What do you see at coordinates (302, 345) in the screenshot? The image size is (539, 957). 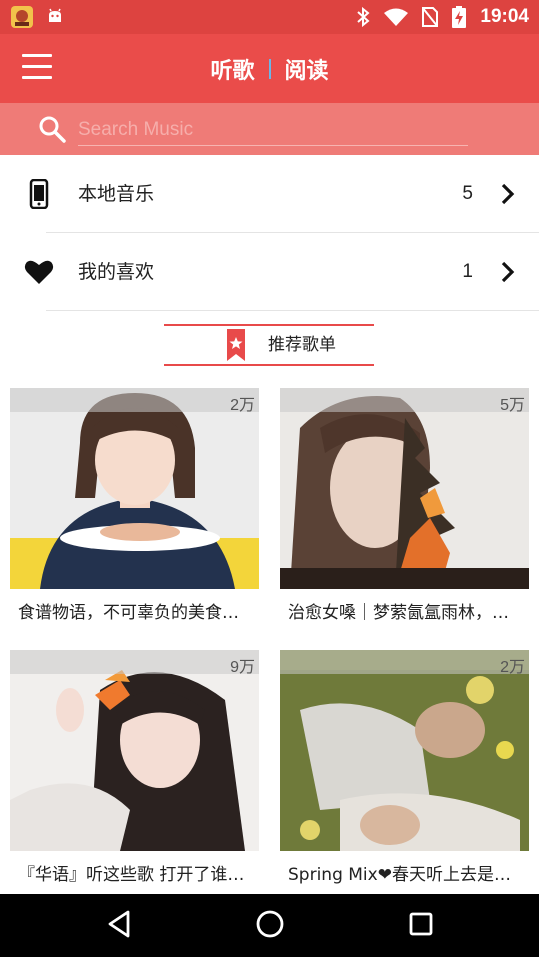 I see `section-title: 推荐歌单` at bounding box center [302, 345].